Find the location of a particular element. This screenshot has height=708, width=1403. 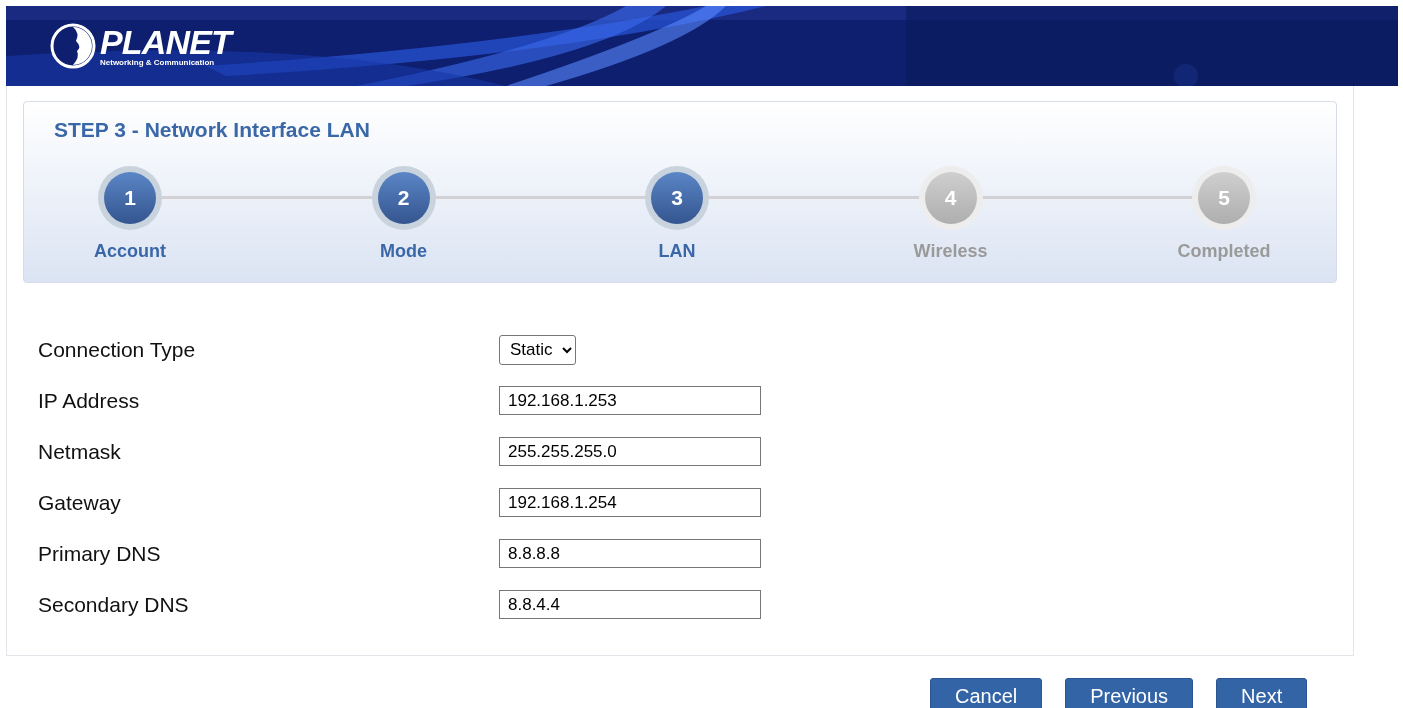

connection-type-select: Static is located at coordinates (537, 349).